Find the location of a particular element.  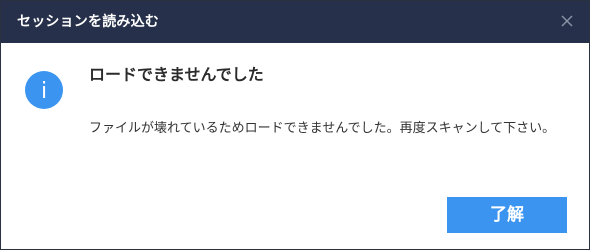

info-icon-glyph: i is located at coordinates (44, 91).